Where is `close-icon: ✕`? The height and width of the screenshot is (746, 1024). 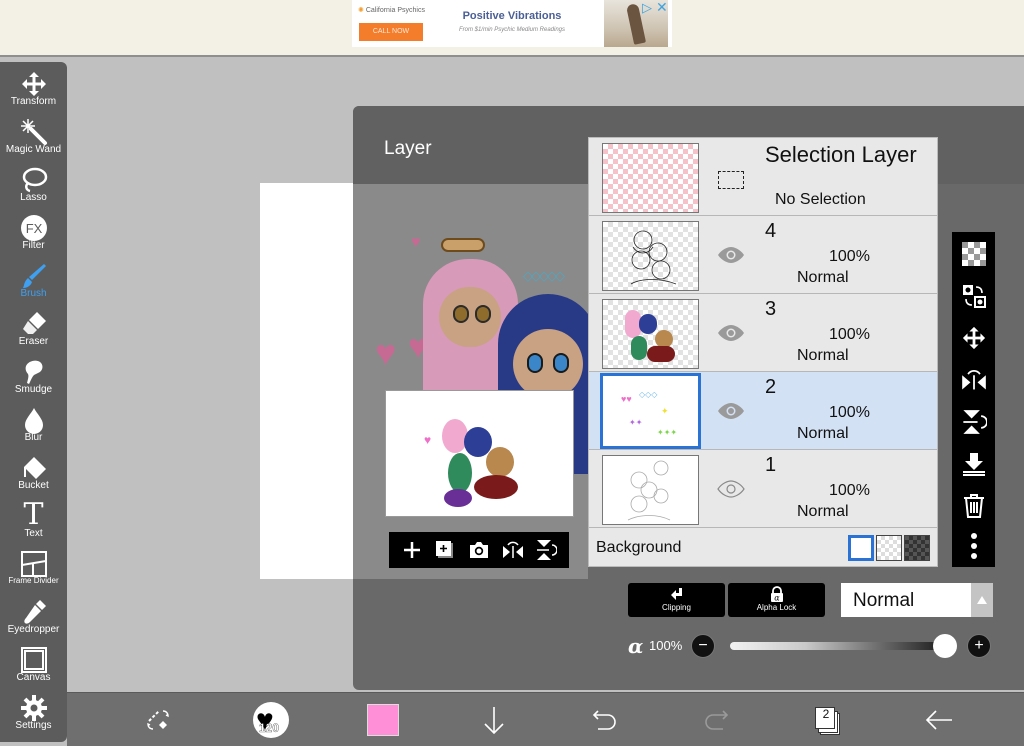 close-icon: ✕ is located at coordinates (662, 8).